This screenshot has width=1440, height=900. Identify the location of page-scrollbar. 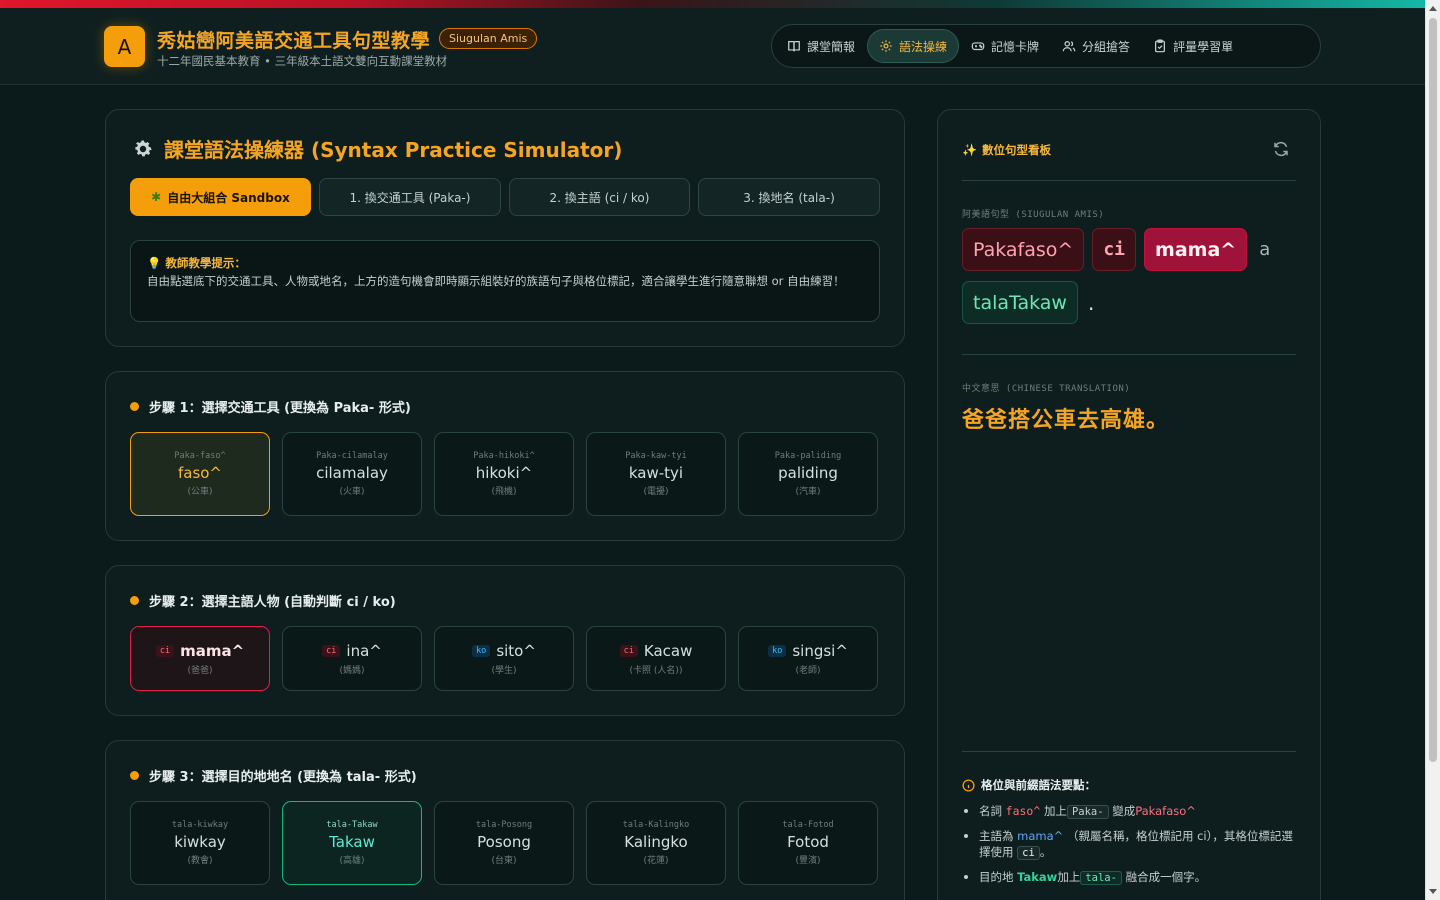
(1432, 450).